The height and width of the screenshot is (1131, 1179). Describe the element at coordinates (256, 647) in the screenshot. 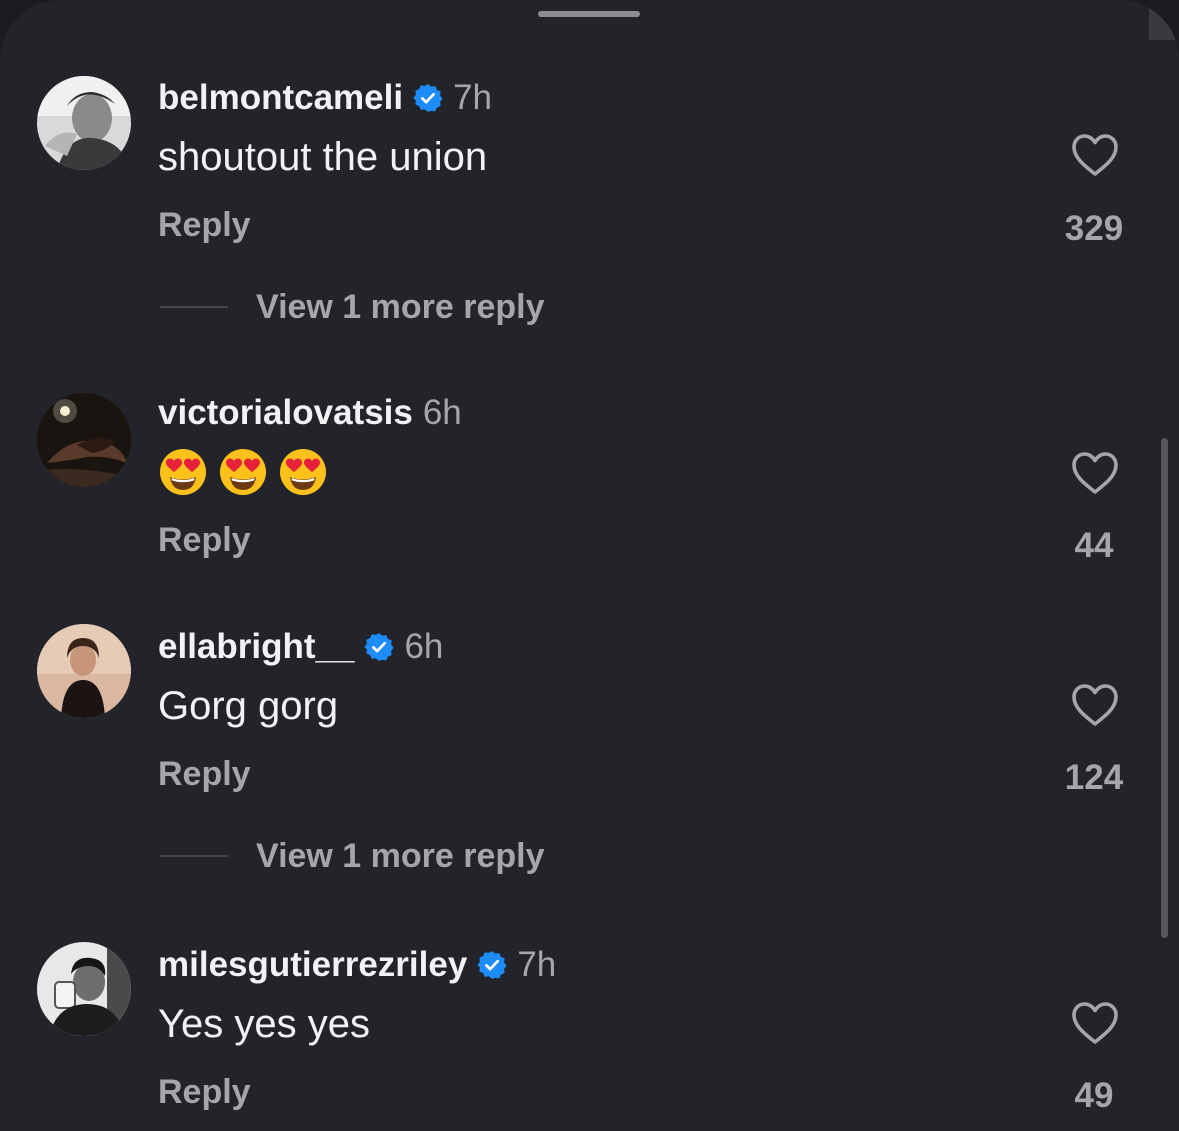

I see `username: ellabright__` at that location.